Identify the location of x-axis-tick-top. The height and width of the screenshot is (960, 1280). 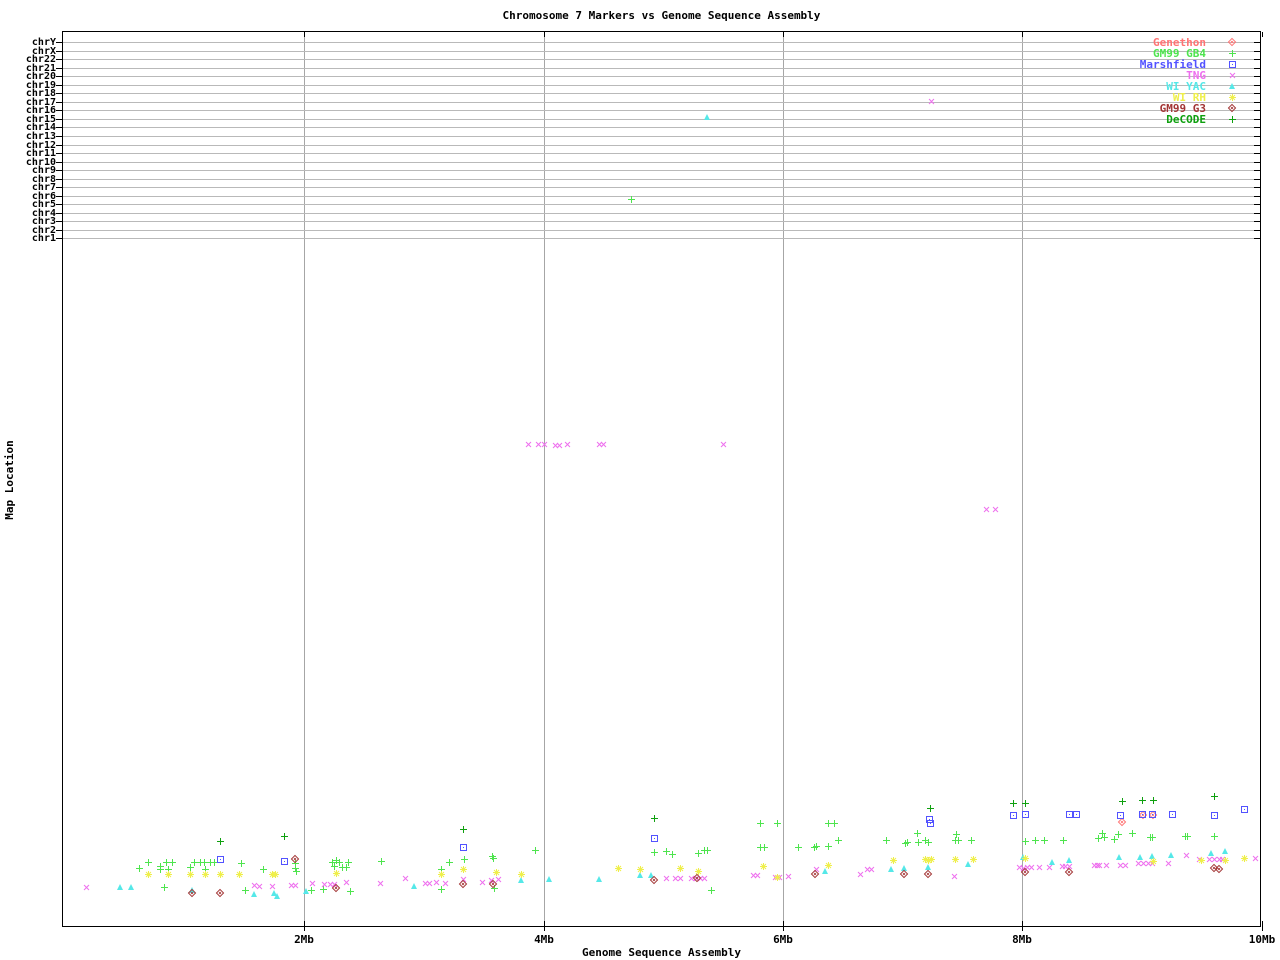
(1262, 34).